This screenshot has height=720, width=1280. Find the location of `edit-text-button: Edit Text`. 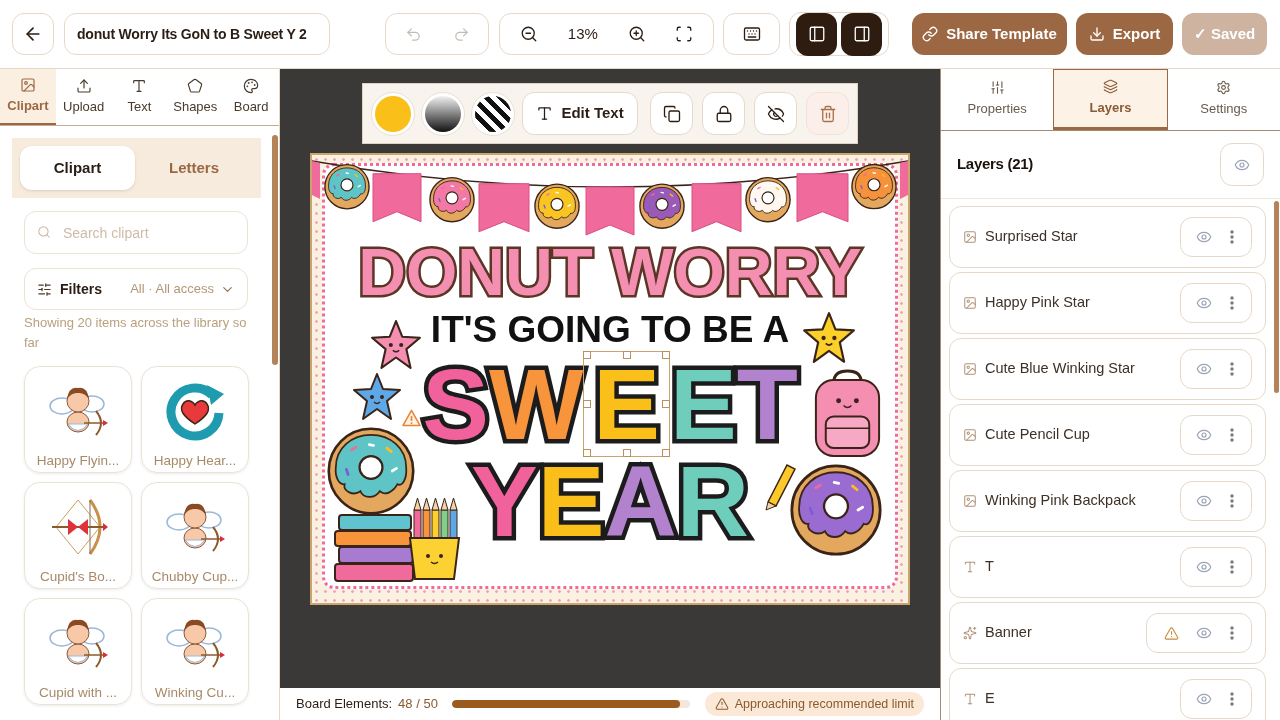

edit-text-button: Edit Text is located at coordinates (580, 113).